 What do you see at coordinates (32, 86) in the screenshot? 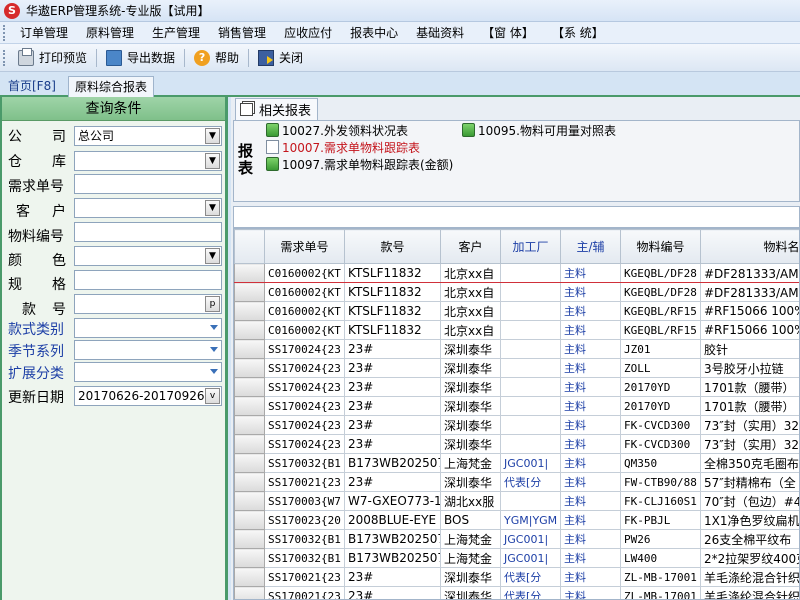
I see `tab-home: 首页[F8]` at bounding box center [32, 86].